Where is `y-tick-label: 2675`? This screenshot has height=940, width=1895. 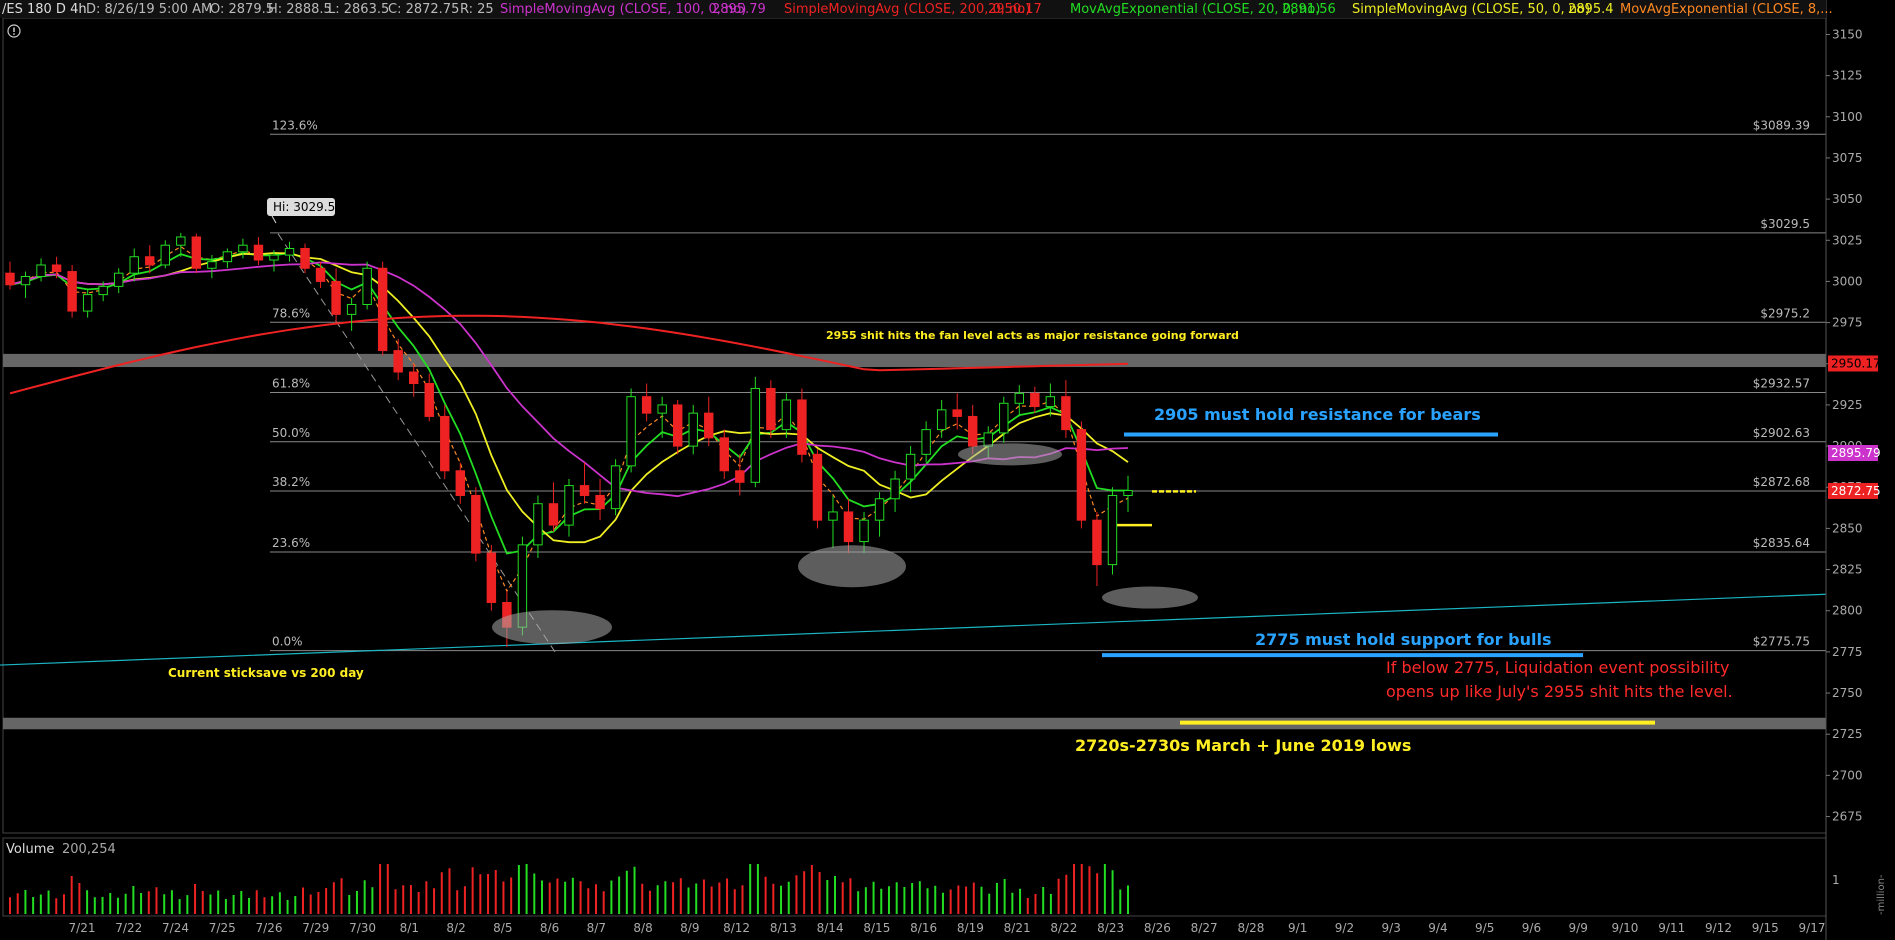
y-tick-label: 2675 is located at coordinates (1847, 817).